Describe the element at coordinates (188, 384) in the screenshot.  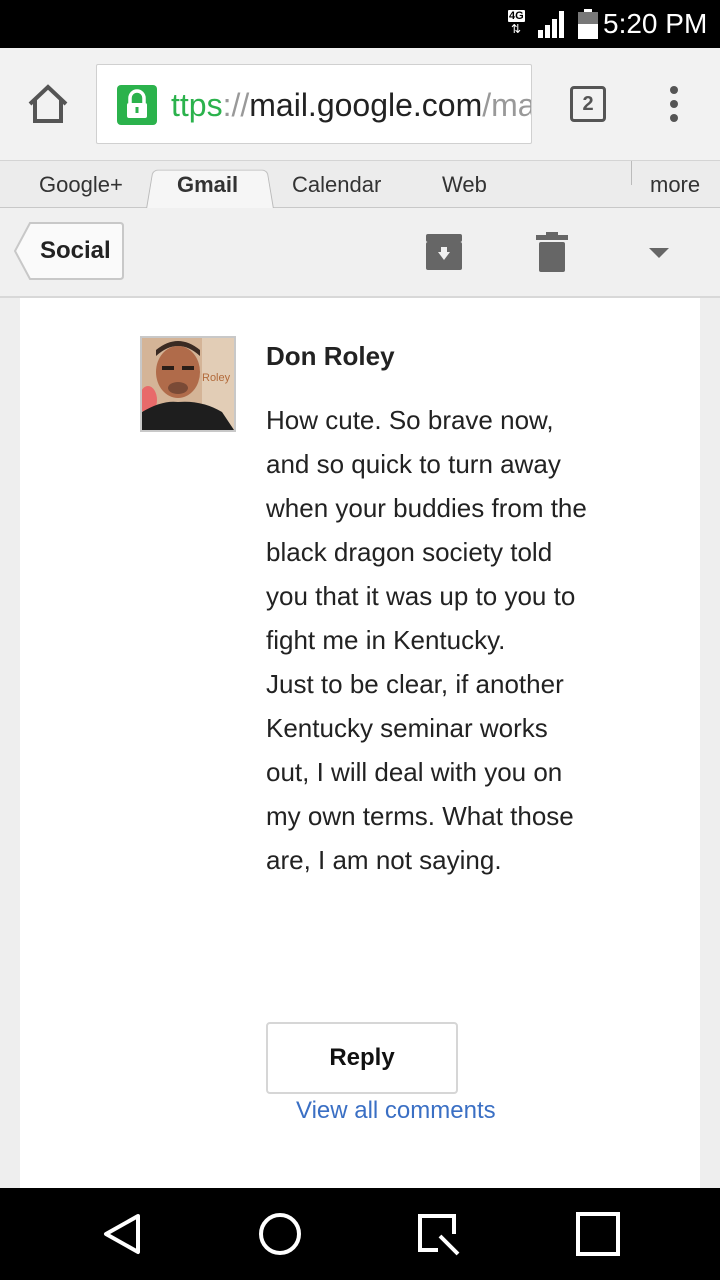
I see `avatar: Roley` at that location.